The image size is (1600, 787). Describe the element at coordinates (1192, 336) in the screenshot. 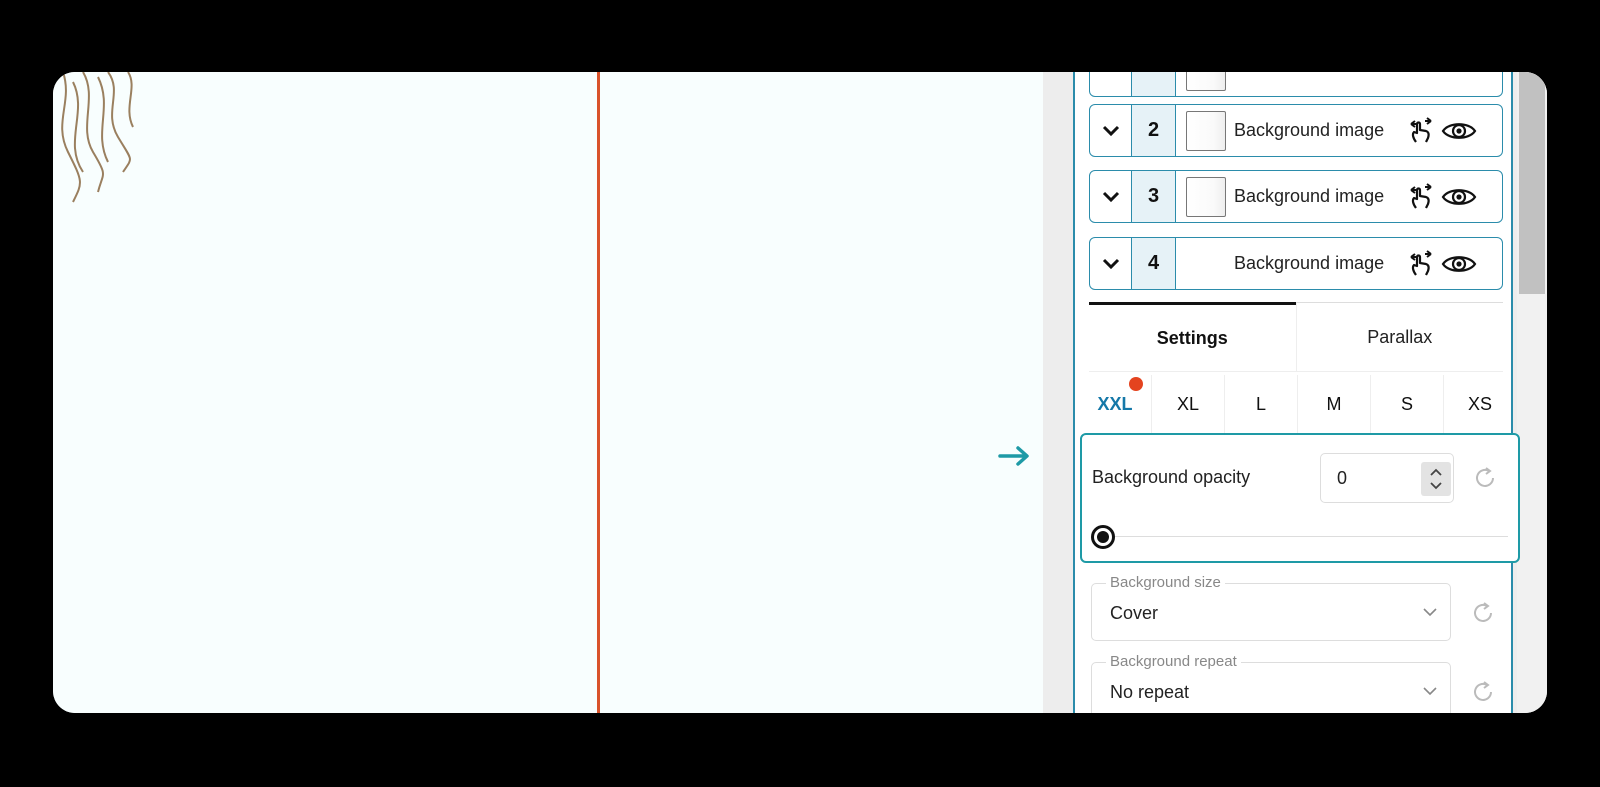

I see `tab-settings: Settings` at that location.